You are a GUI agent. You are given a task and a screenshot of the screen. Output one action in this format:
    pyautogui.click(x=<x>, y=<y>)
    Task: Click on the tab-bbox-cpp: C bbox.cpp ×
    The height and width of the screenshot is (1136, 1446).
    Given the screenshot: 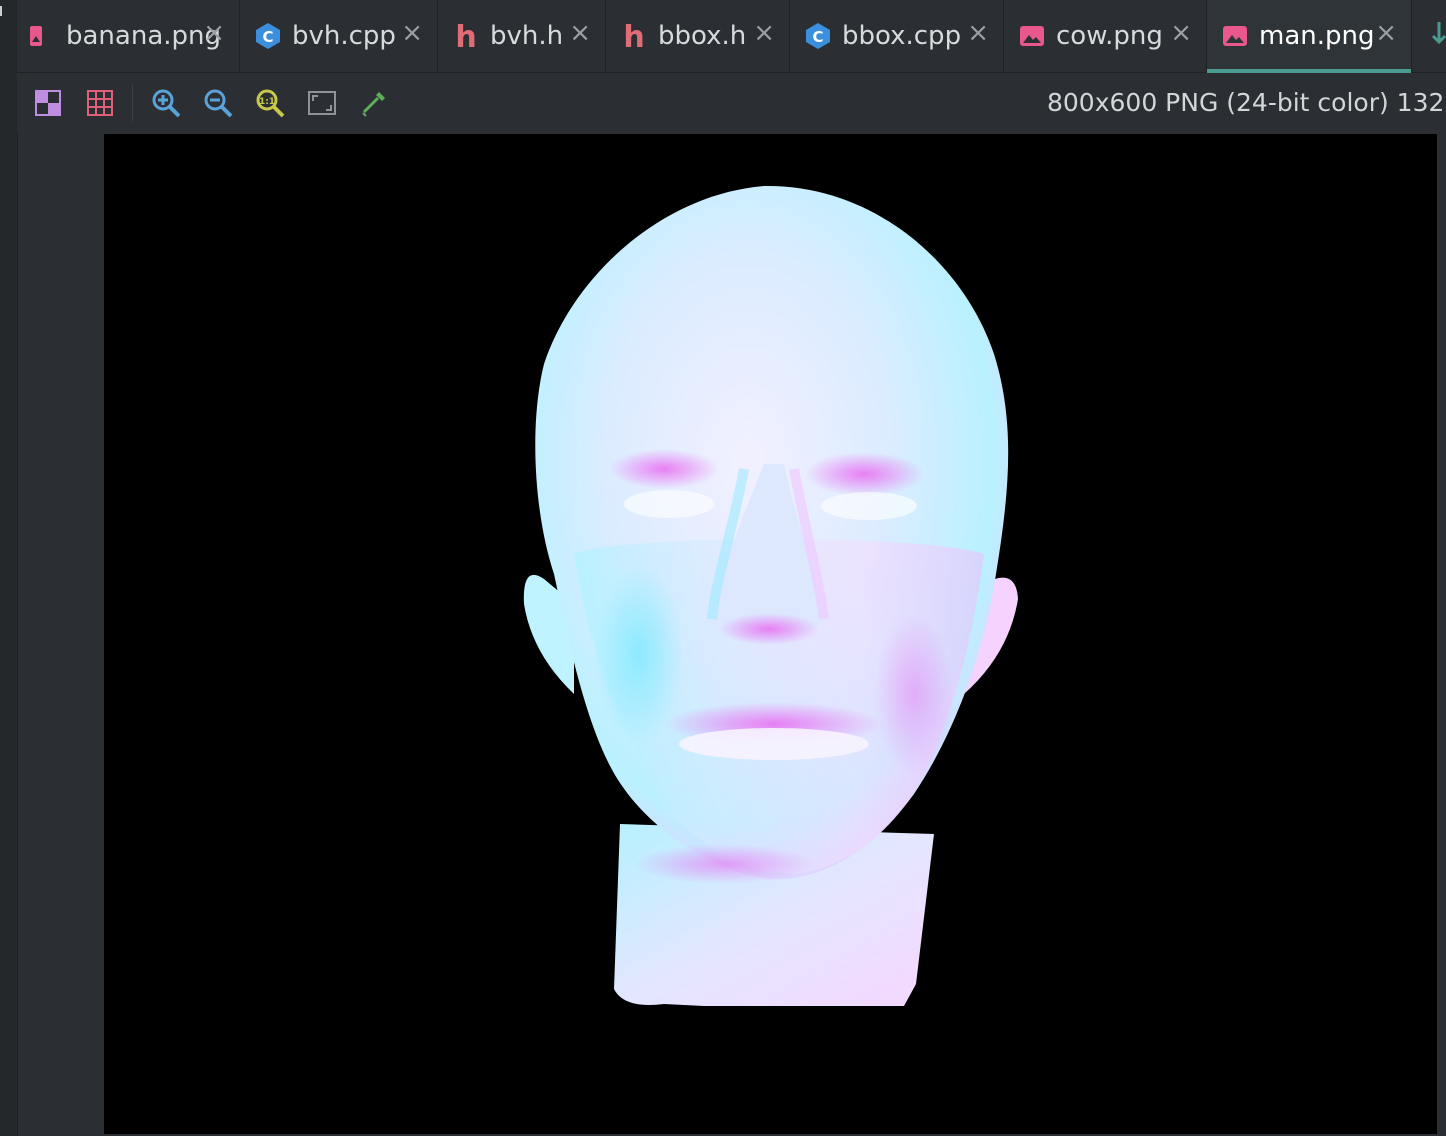 What is the action you would take?
    pyautogui.click(x=897, y=36)
    